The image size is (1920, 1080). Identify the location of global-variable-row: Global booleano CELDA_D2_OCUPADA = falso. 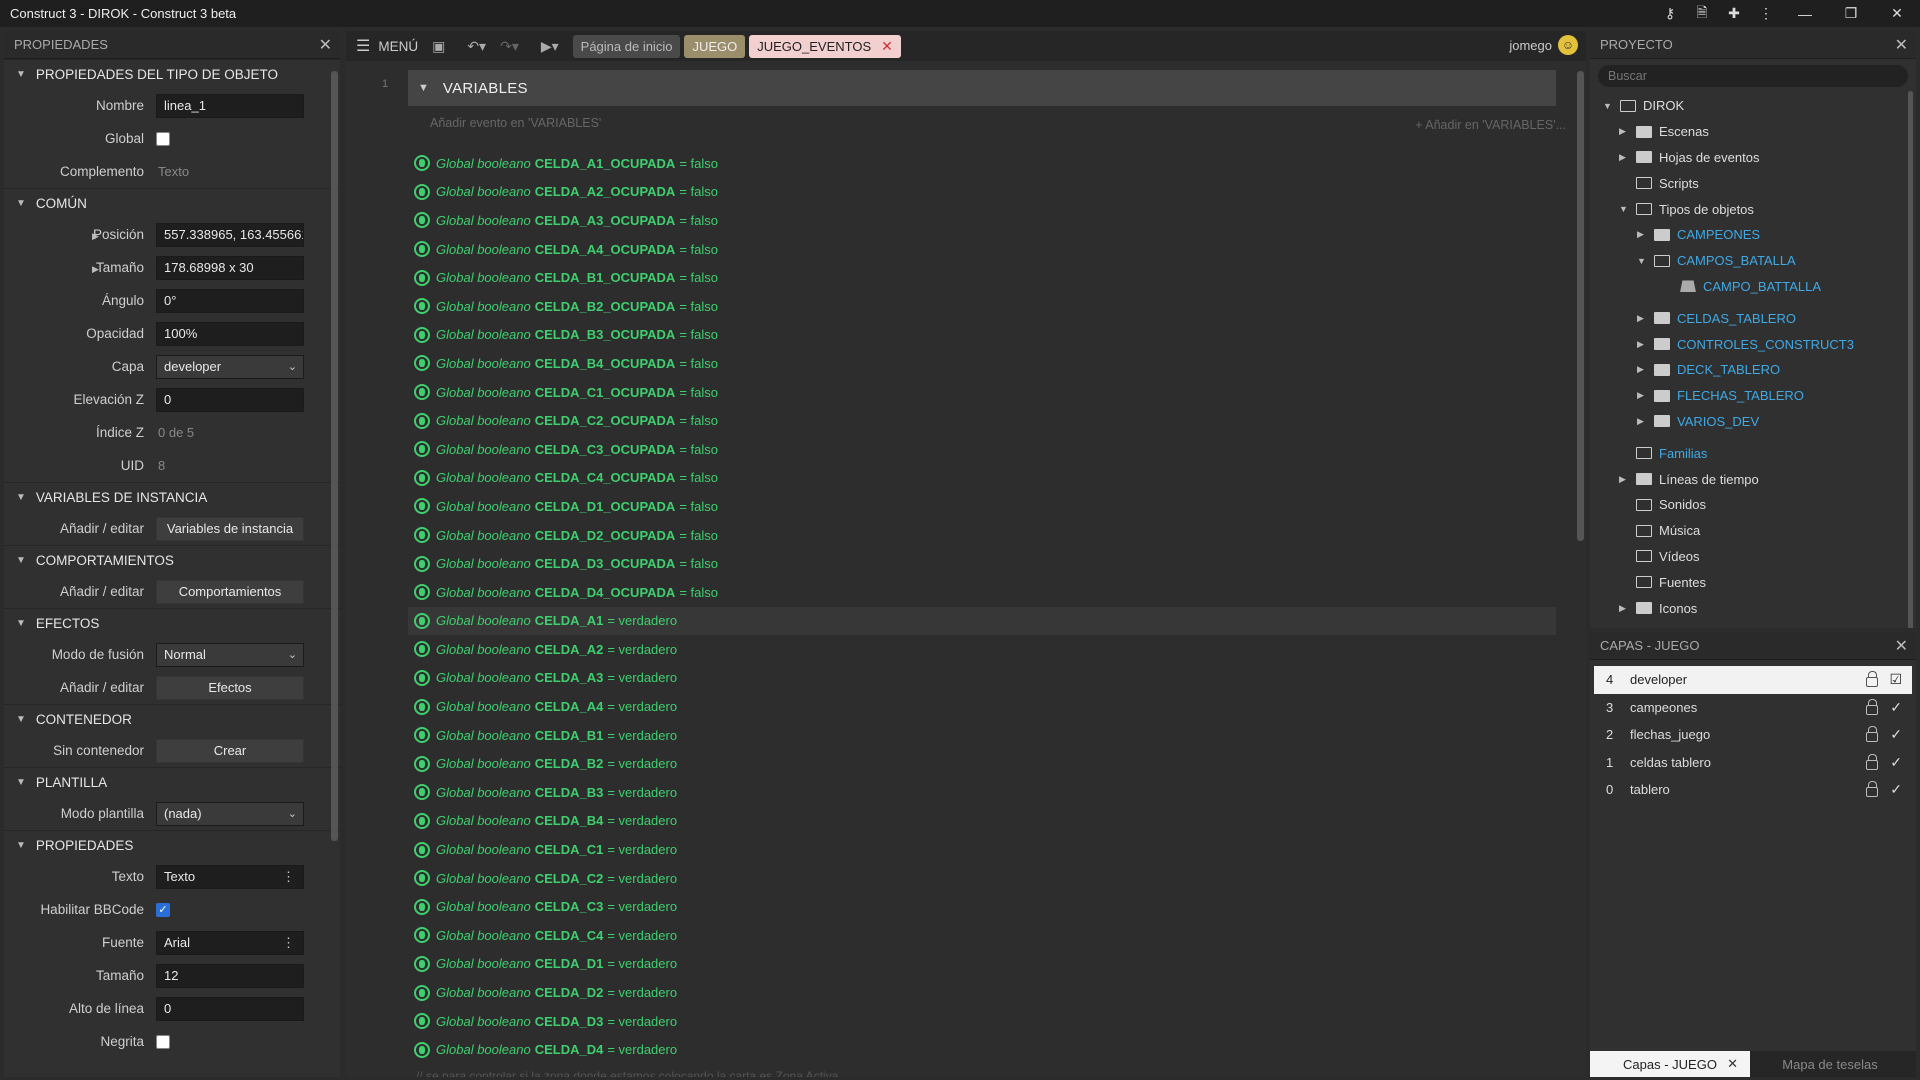
(982, 535).